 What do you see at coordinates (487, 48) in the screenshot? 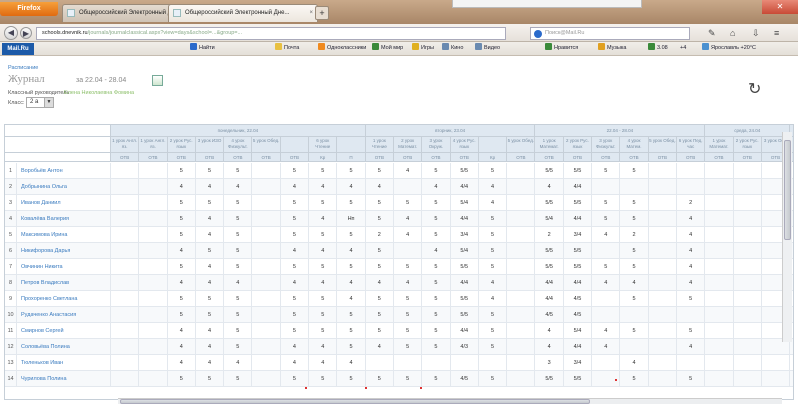
I see `bookmark-video: Видео` at bounding box center [487, 48].